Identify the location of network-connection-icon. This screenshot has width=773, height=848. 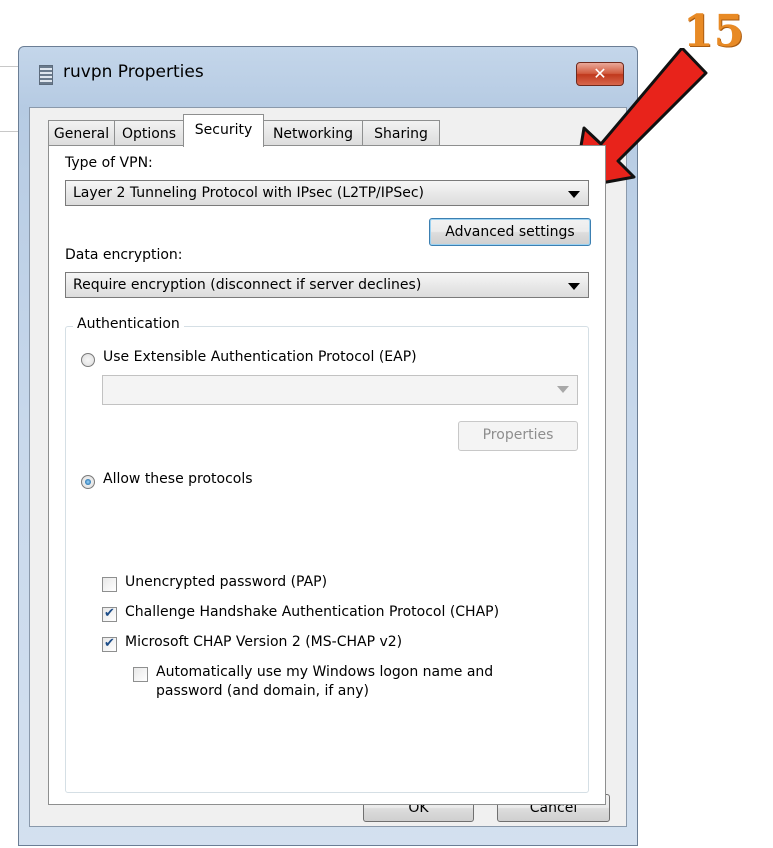
(46, 75).